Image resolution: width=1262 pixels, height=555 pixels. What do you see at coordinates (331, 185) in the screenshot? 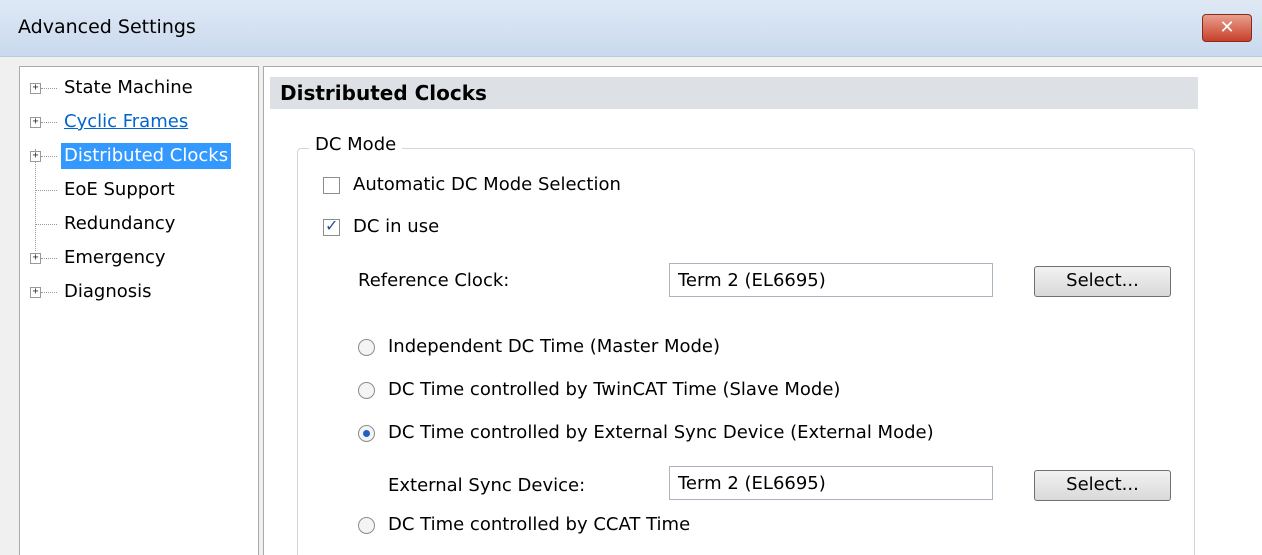
I see `auto-dc-mode-checkbox` at bounding box center [331, 185].